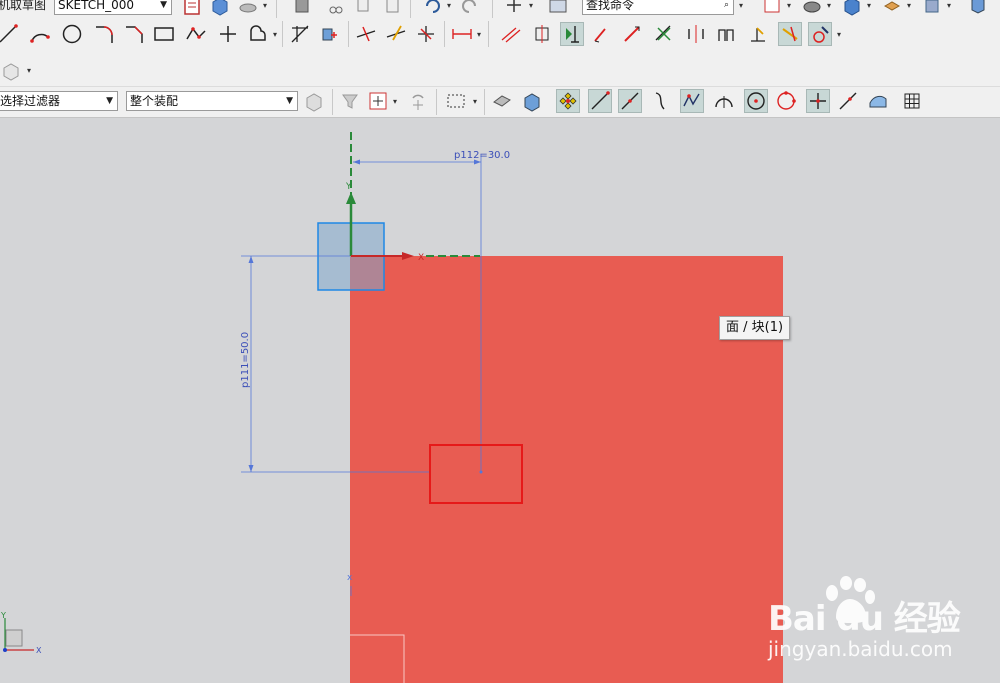  I want to click on find-command-input: 查找命令 ⌕, so click(658, 7).